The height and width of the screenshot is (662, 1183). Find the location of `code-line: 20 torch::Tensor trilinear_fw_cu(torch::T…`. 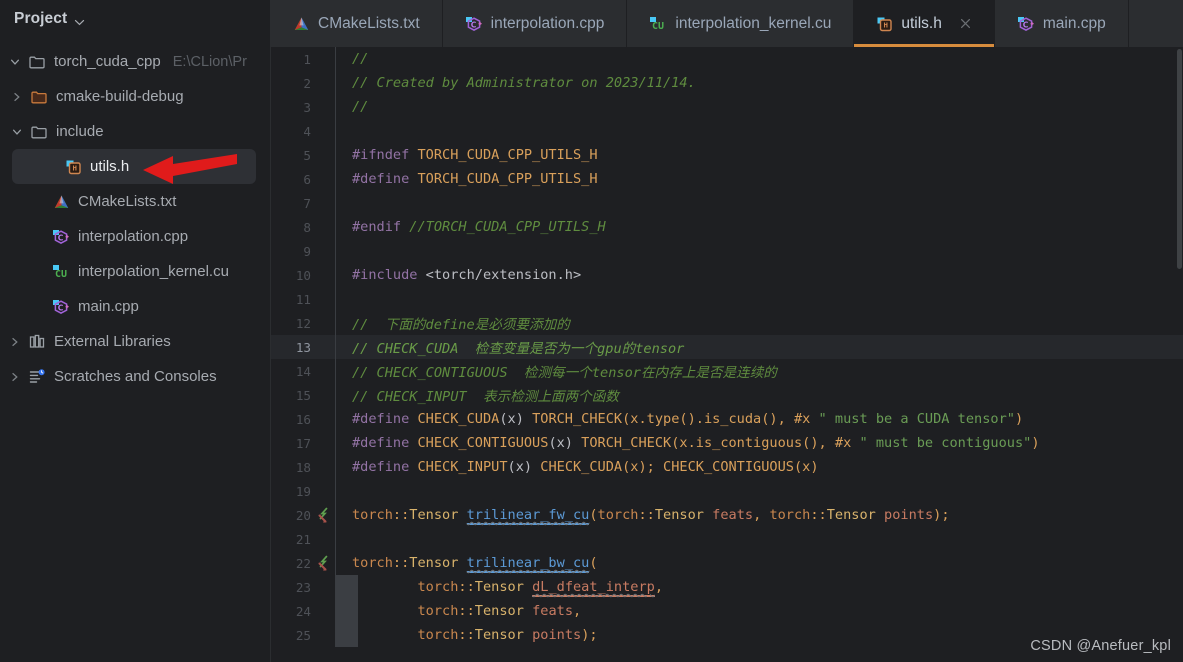

code-line: 20 torch::Tensor trilinear_fw_cu(torch::T… is located at coordinates (727, 515).